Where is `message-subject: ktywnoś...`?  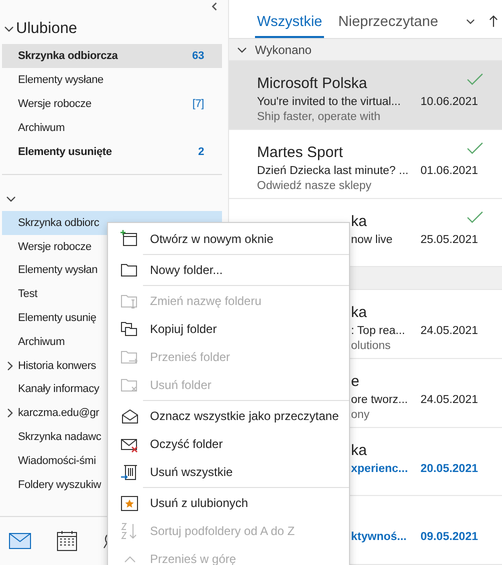 message-subject: ktywnoś... is located at coordinates (379, 537).